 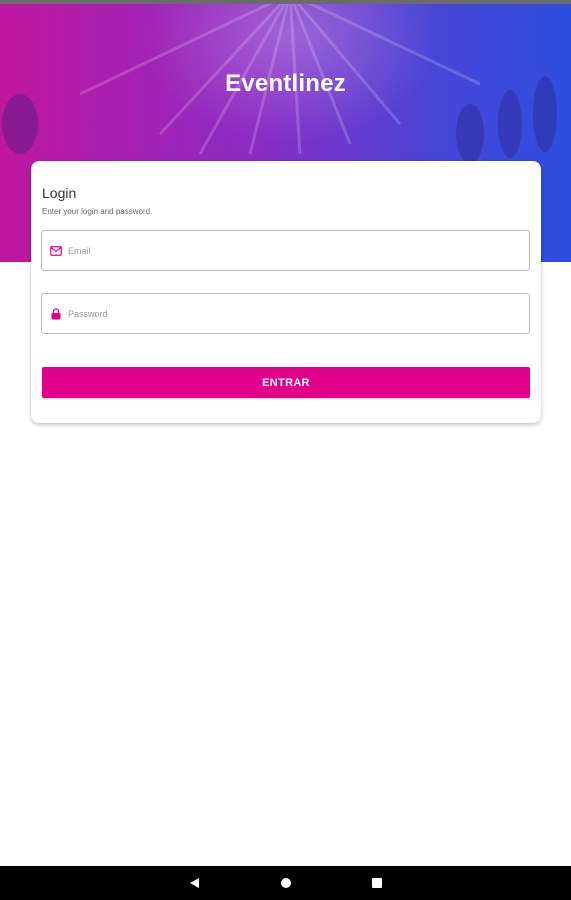 What do you see at coordinates (56, 251) in the screenshot?
I see `envelope-icon` at bounding box center [56, 251].